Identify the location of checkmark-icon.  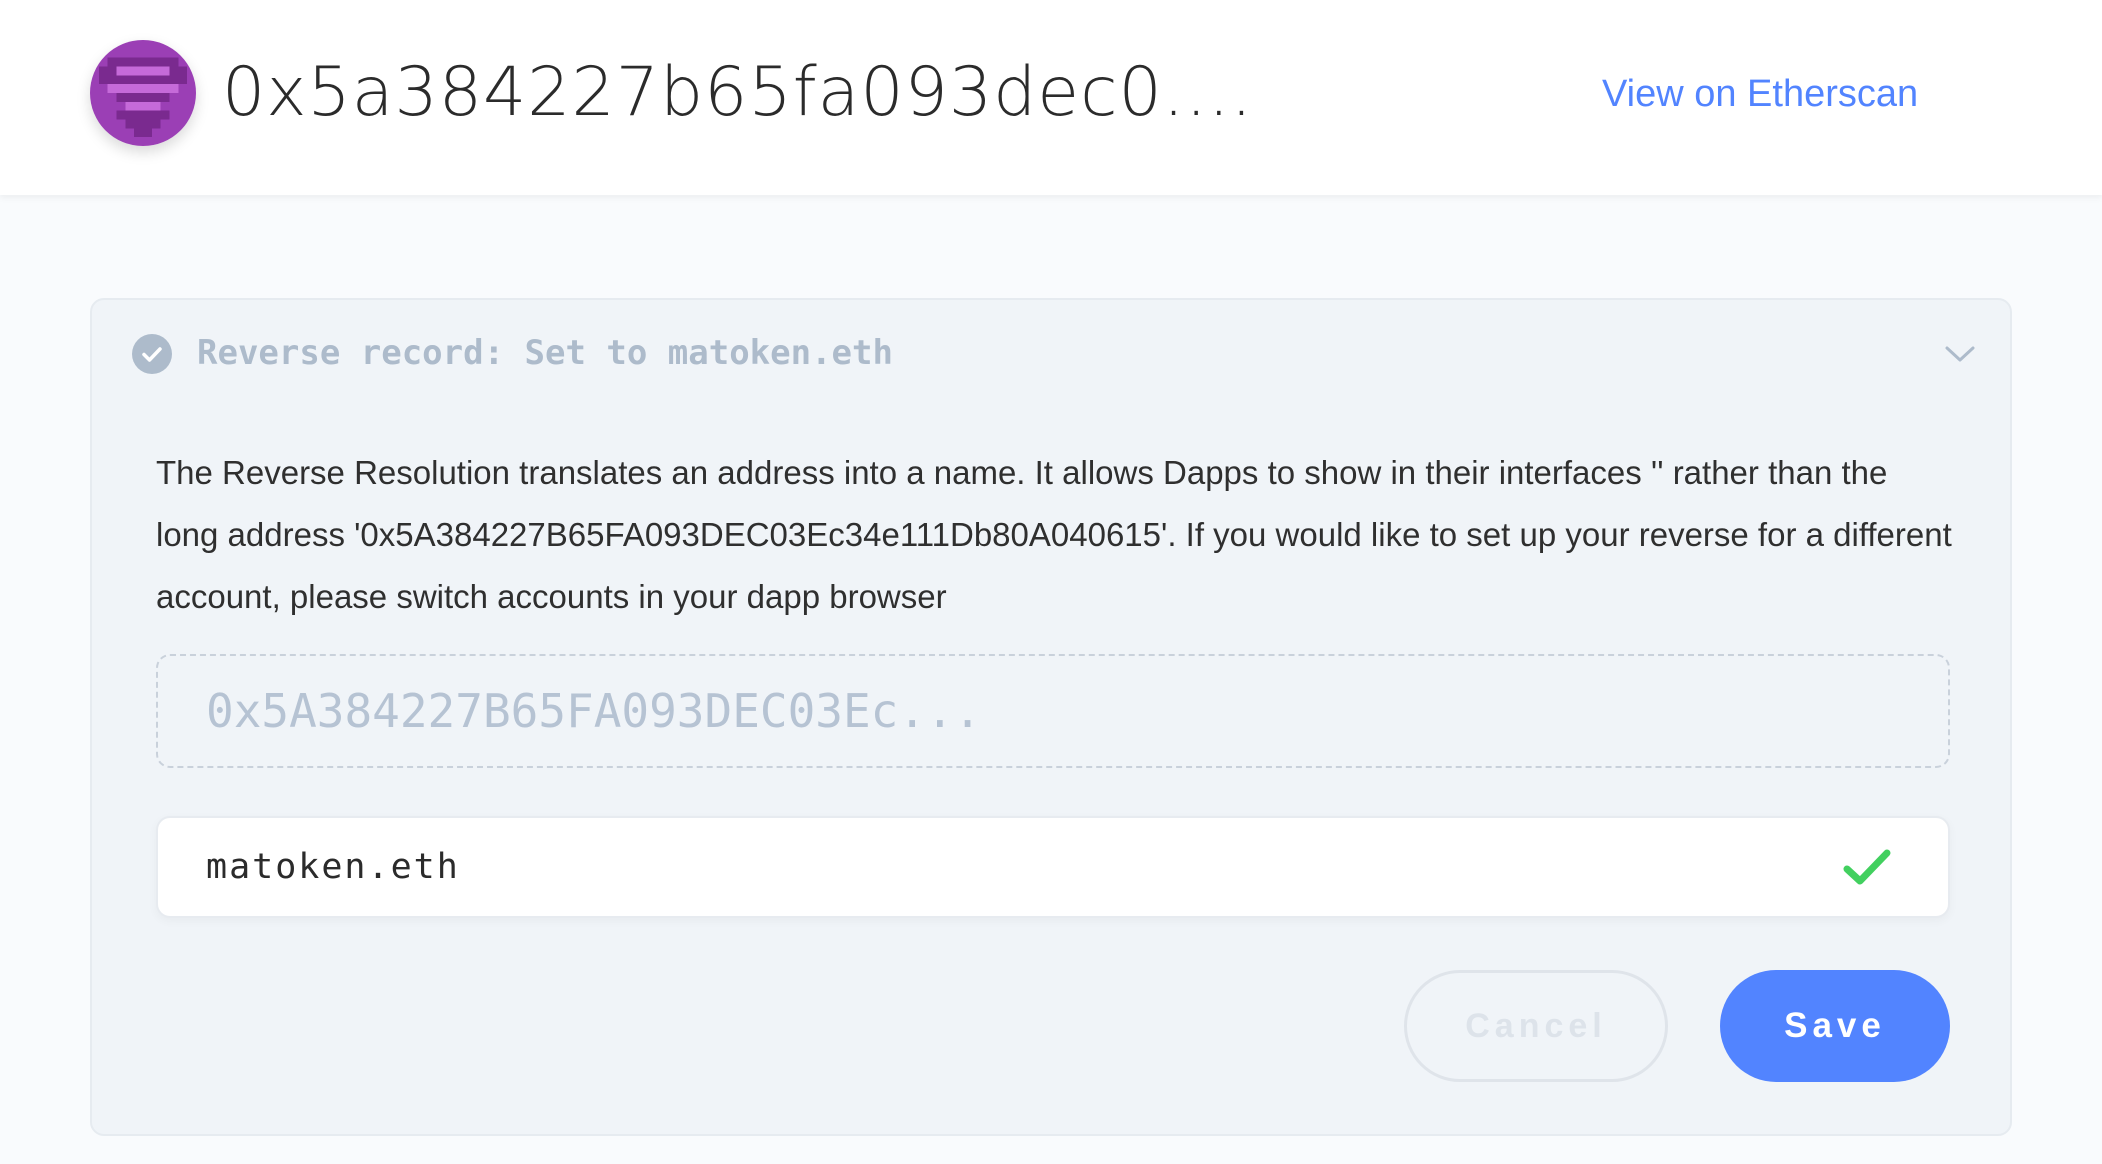
(1867, 867).